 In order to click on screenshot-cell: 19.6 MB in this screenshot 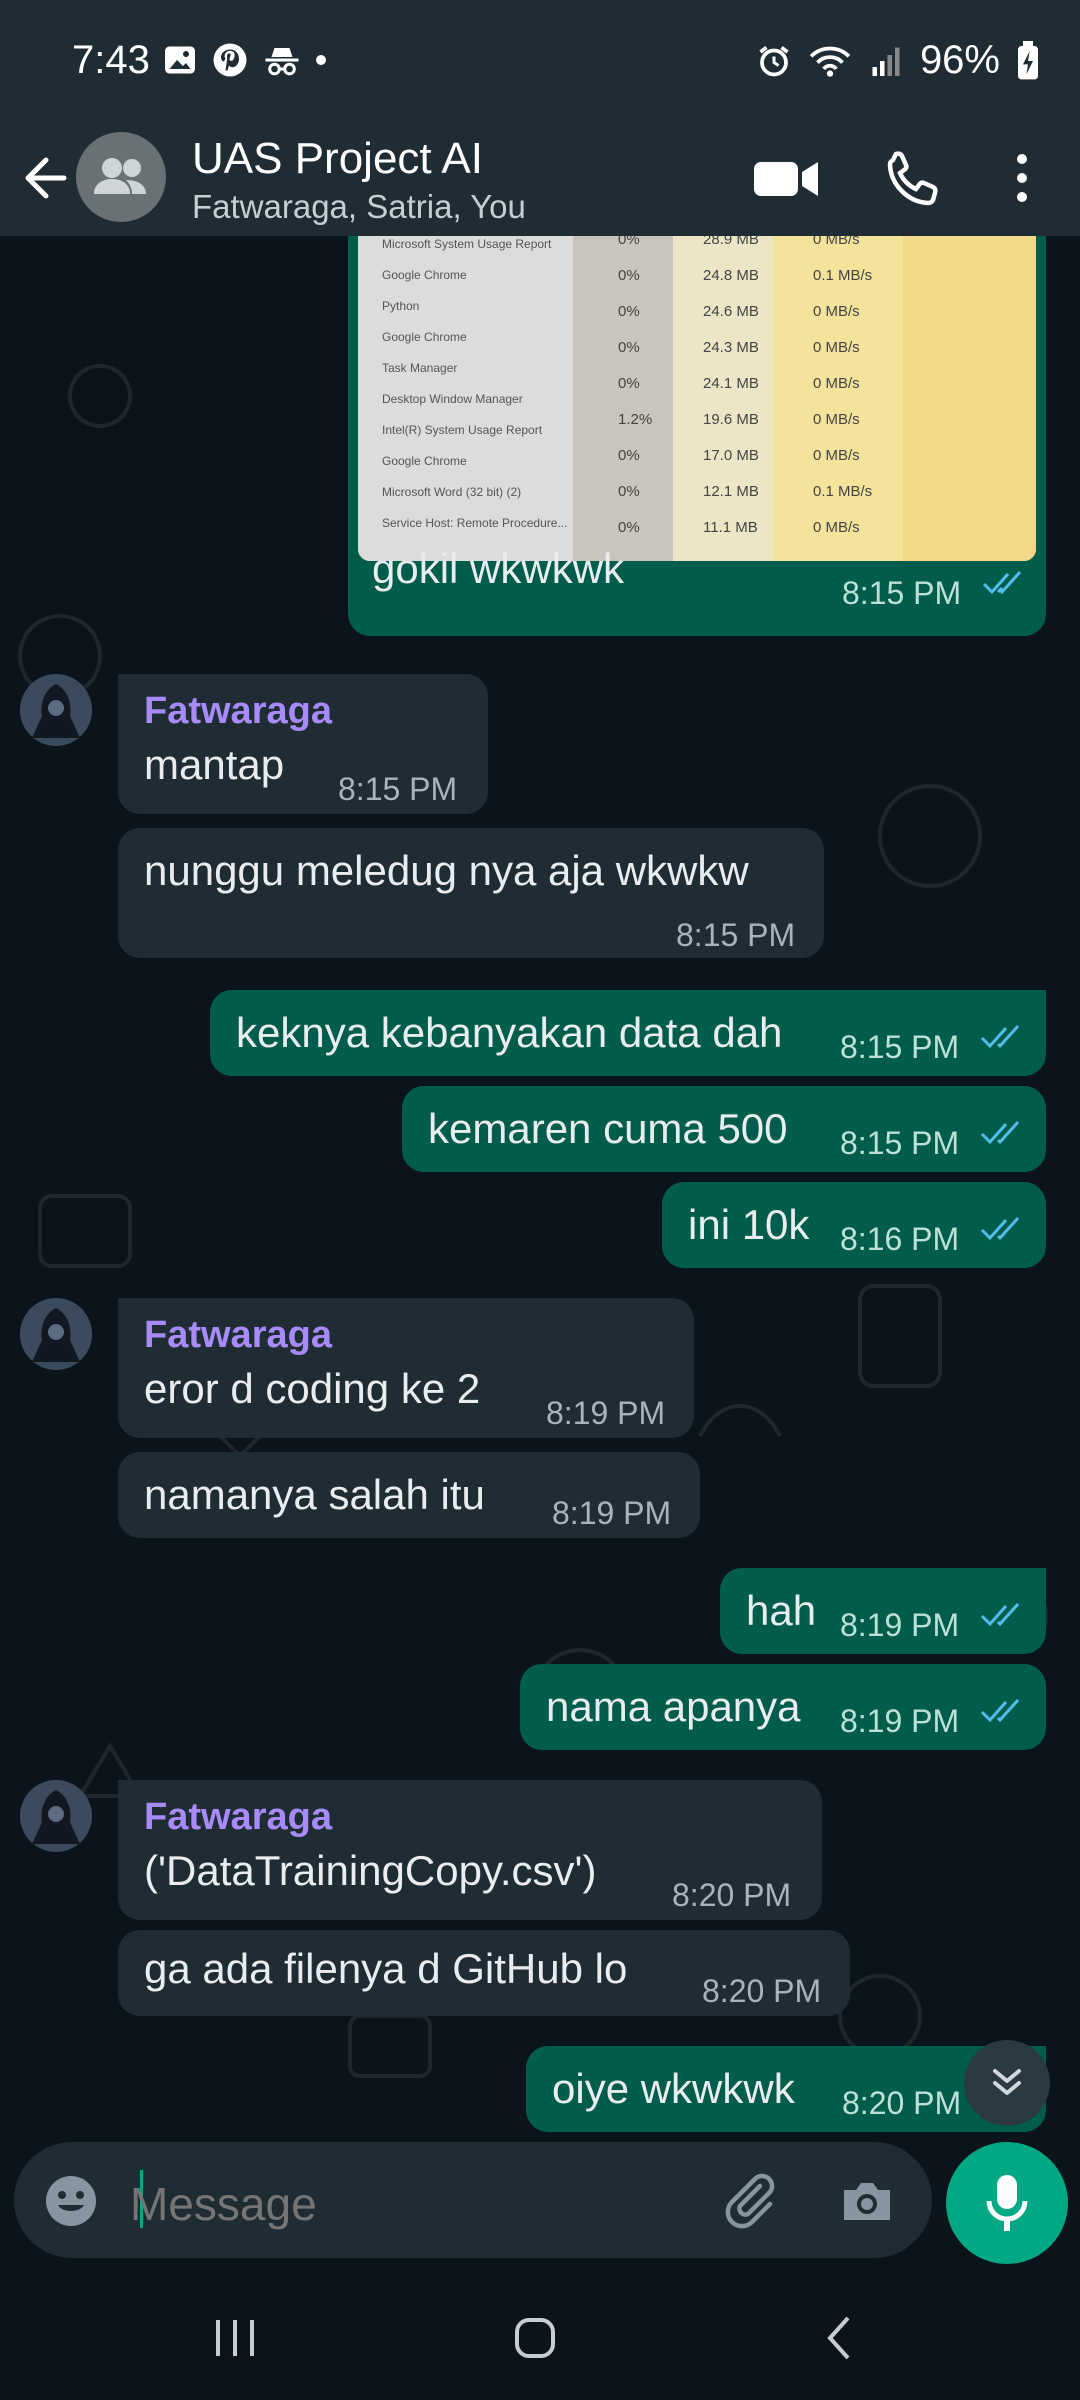, I will do `click(731, 419)`.